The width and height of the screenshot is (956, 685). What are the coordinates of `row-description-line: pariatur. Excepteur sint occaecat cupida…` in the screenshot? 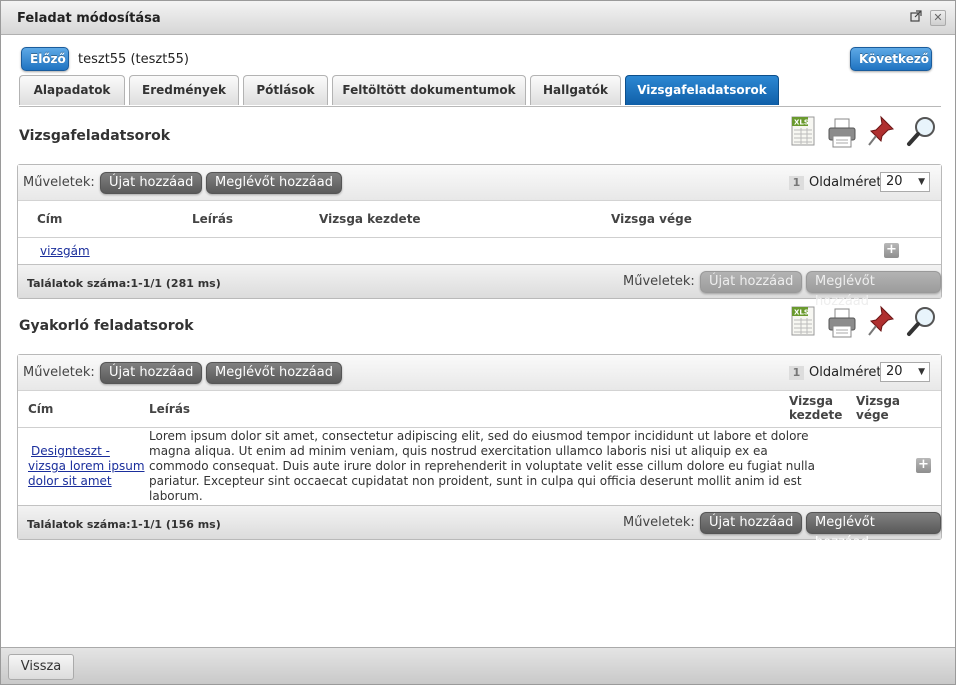 It's located at (475, 481).